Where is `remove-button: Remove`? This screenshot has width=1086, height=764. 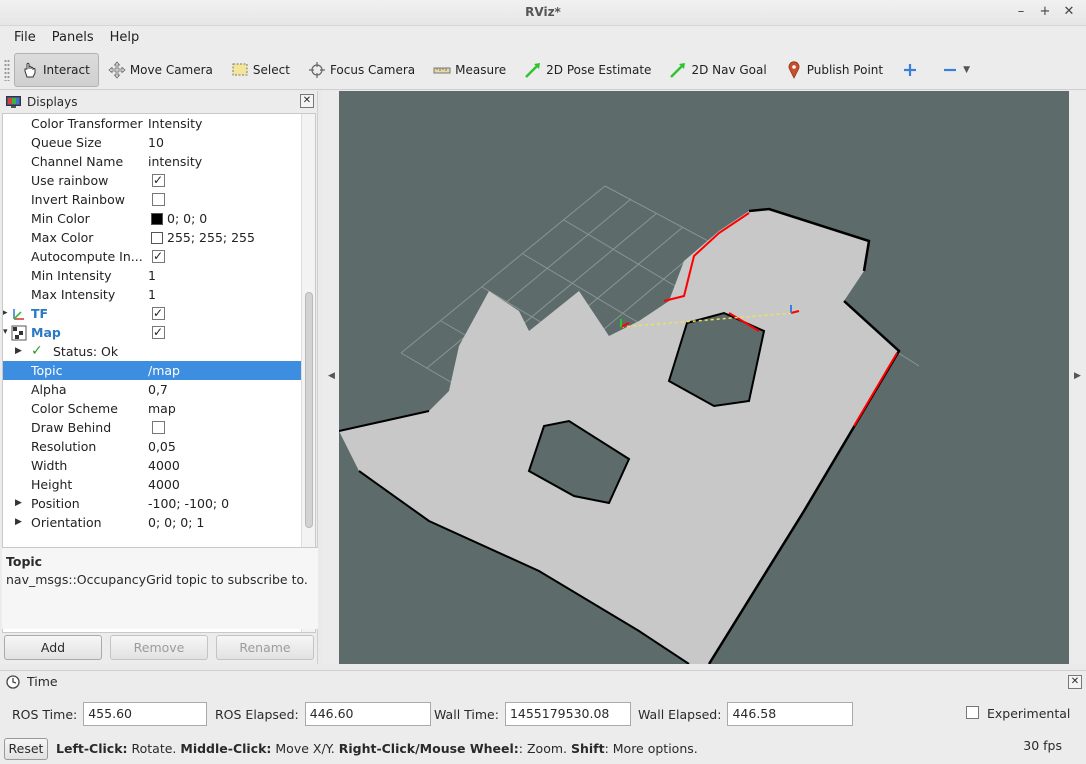
remove-button: Remove is located at coordinates (159, 647).